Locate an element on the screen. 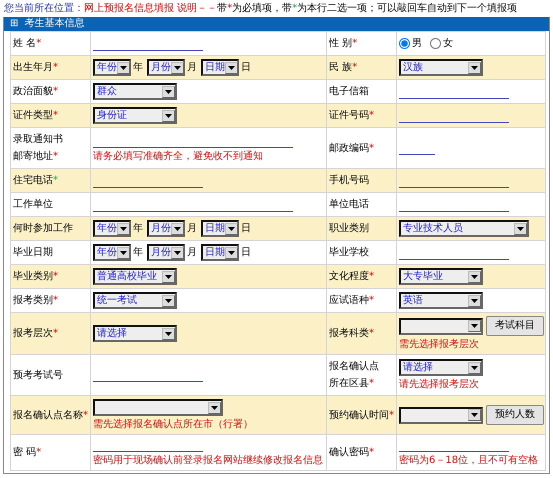 Image resolution: width=553 pixels, height=478 pixels. field-label: 职业类别 is located at coordinates (349, 228).